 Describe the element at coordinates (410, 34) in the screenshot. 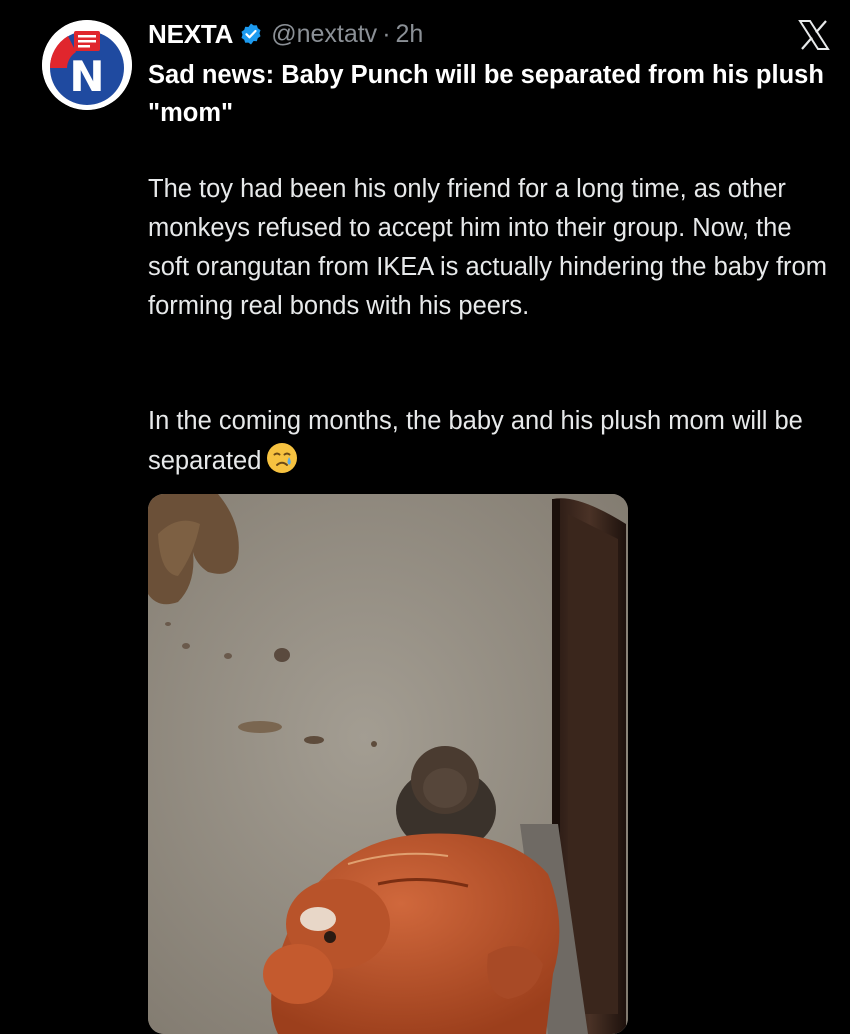

I see `timestamp: 2h` at that location.